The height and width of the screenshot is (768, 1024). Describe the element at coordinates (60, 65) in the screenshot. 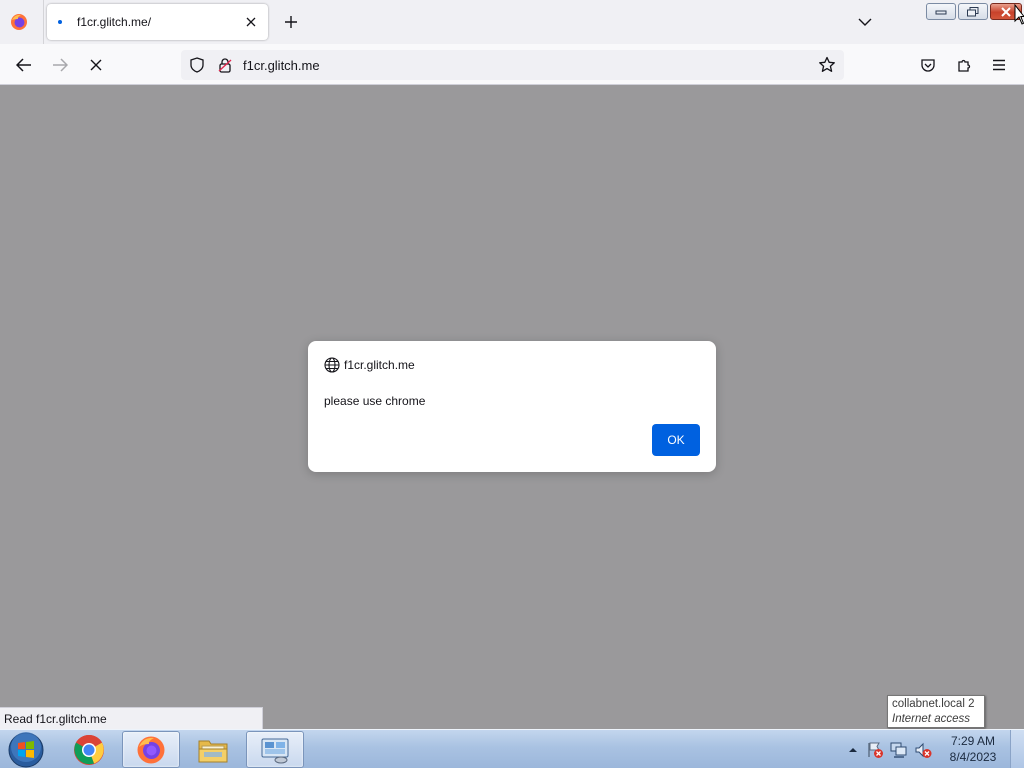

I see `forward-button` at that location.